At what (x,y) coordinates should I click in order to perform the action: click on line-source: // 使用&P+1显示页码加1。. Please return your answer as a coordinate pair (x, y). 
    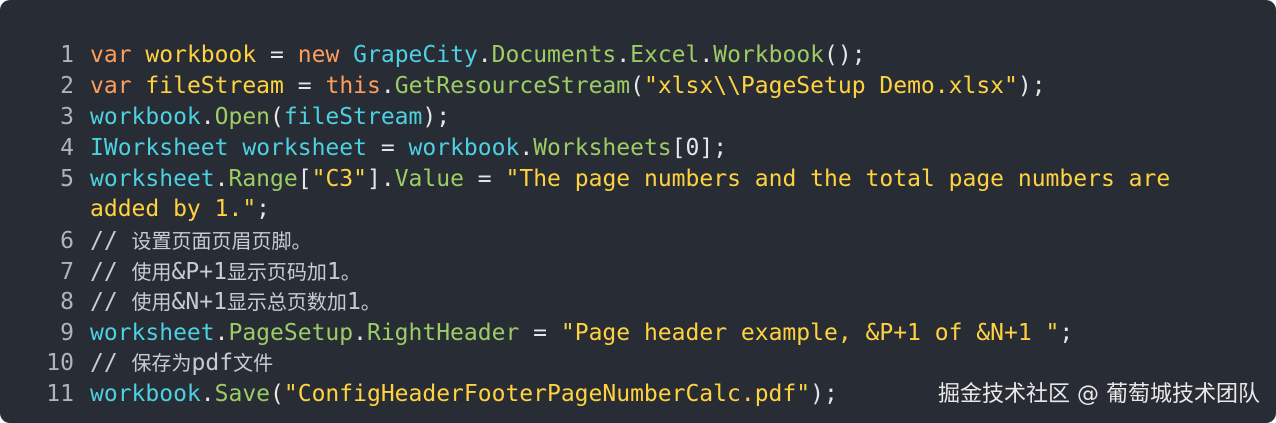
    Looking at the image, I should click on (225, 272).